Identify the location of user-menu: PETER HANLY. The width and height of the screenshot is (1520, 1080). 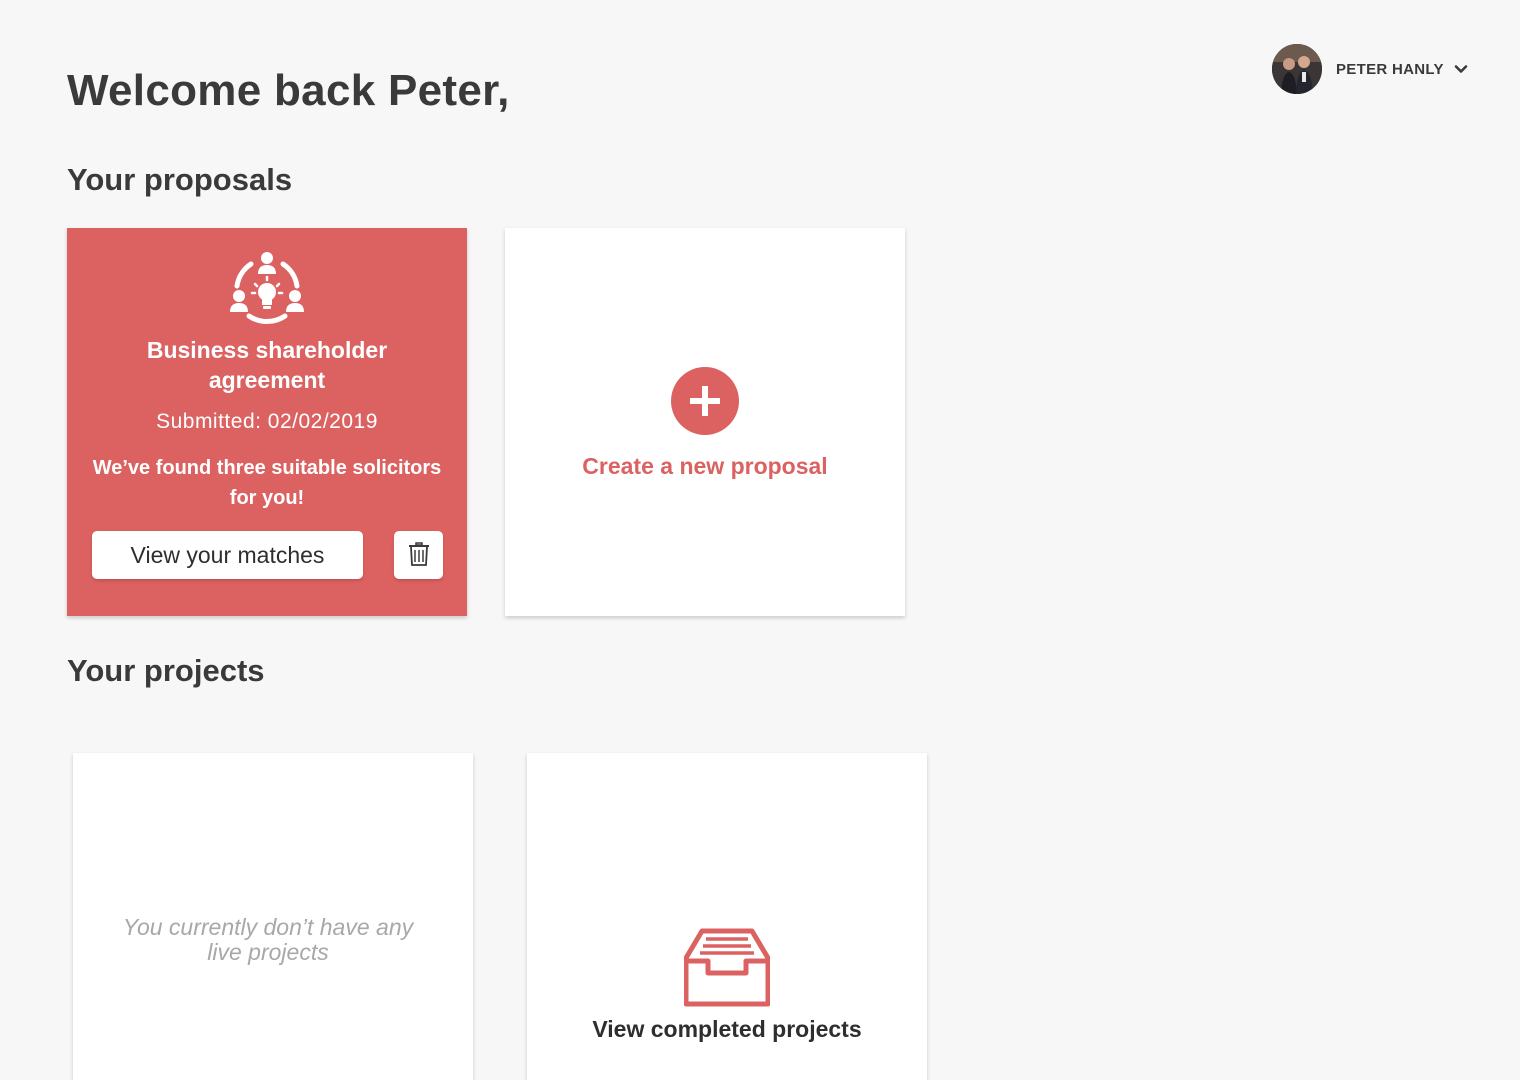
(1370, 69).